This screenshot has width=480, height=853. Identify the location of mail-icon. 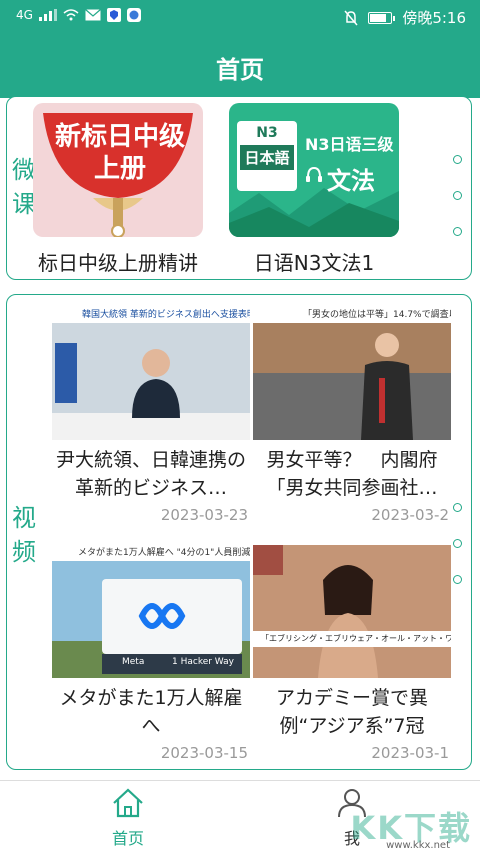
(93, 15).